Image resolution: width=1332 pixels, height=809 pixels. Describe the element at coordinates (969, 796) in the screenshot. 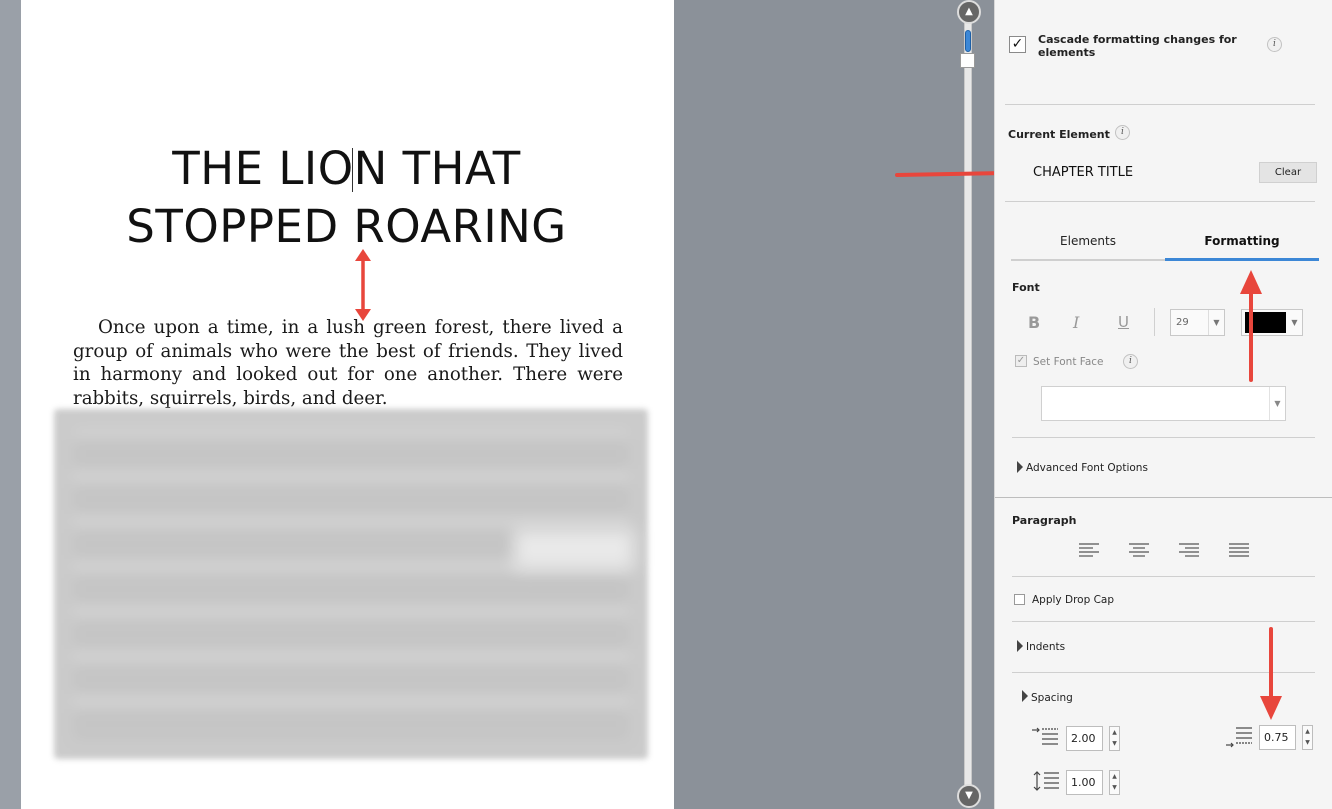

I see `scroll-down-icon: ▼` at that location.